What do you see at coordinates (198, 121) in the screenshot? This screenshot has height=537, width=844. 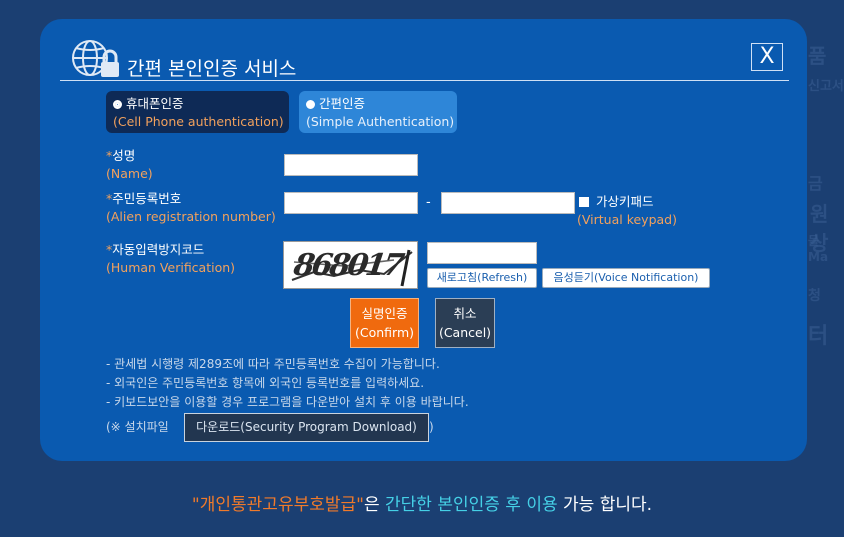 I see `tab-sublabel: (Cell Phone authentication)` at bounding box center [198, 121].